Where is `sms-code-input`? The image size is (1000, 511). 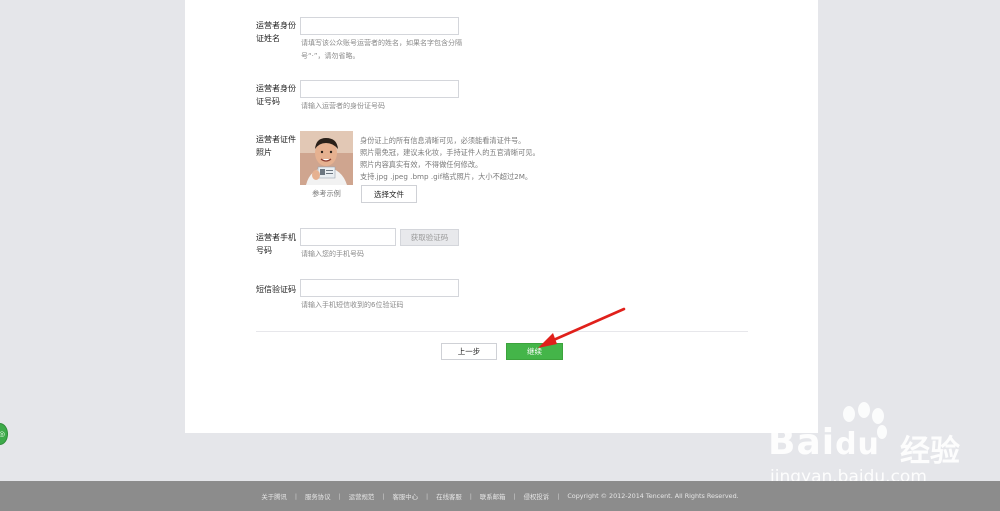 sms-code-input is located at coordinates (379, 288).